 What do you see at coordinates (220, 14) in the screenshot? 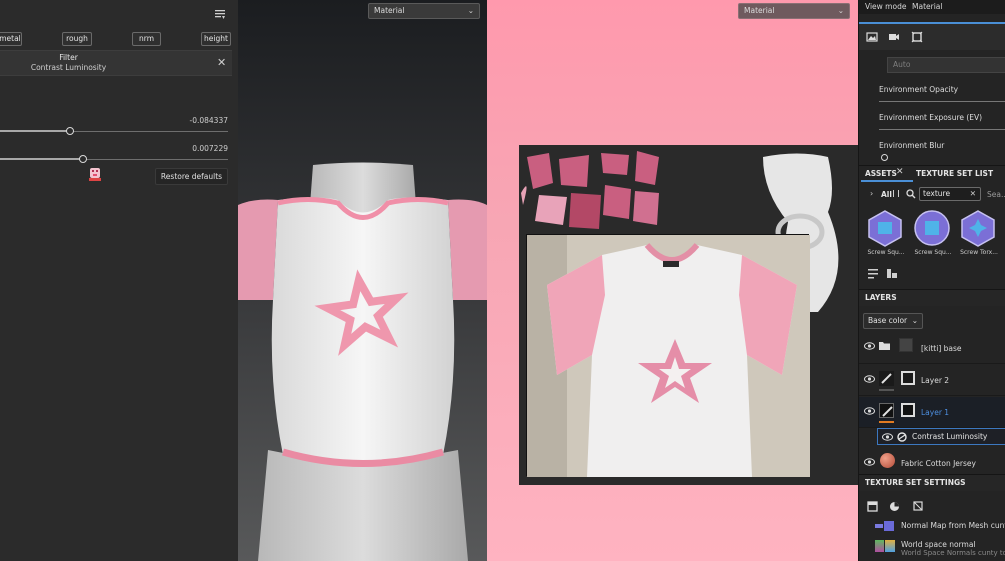
I see `panel-menu-icon` at bounding box center [220, 14].